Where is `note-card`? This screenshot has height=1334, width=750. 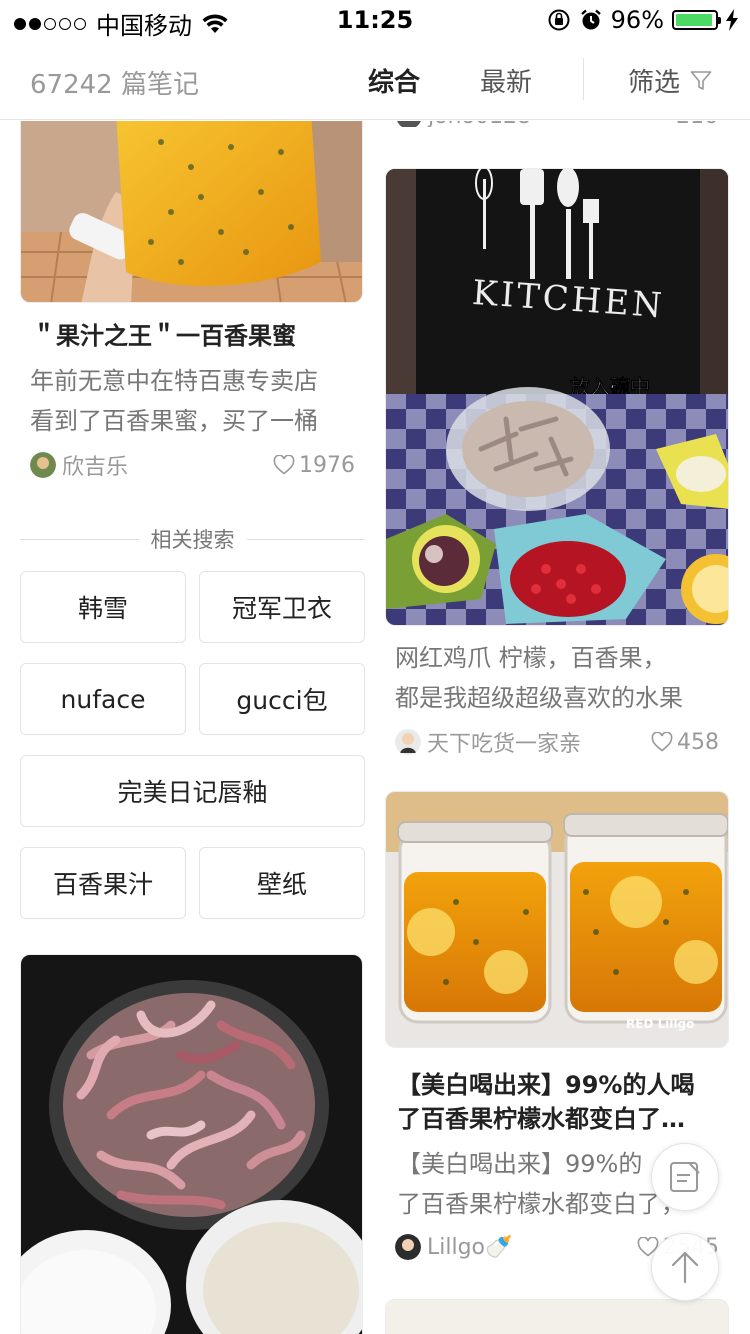 note-card is located at coordinates (192, 1144).